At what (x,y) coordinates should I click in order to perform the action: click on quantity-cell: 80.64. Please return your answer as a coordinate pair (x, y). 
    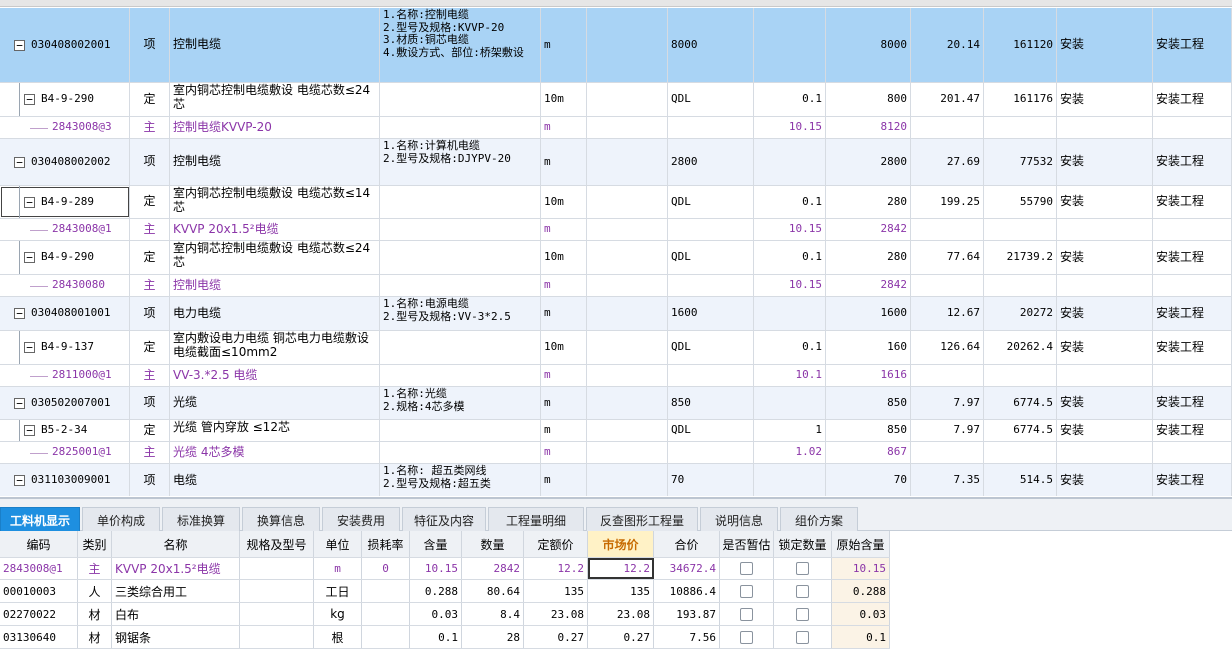
    Looking at the image, I should click on (493, 591).